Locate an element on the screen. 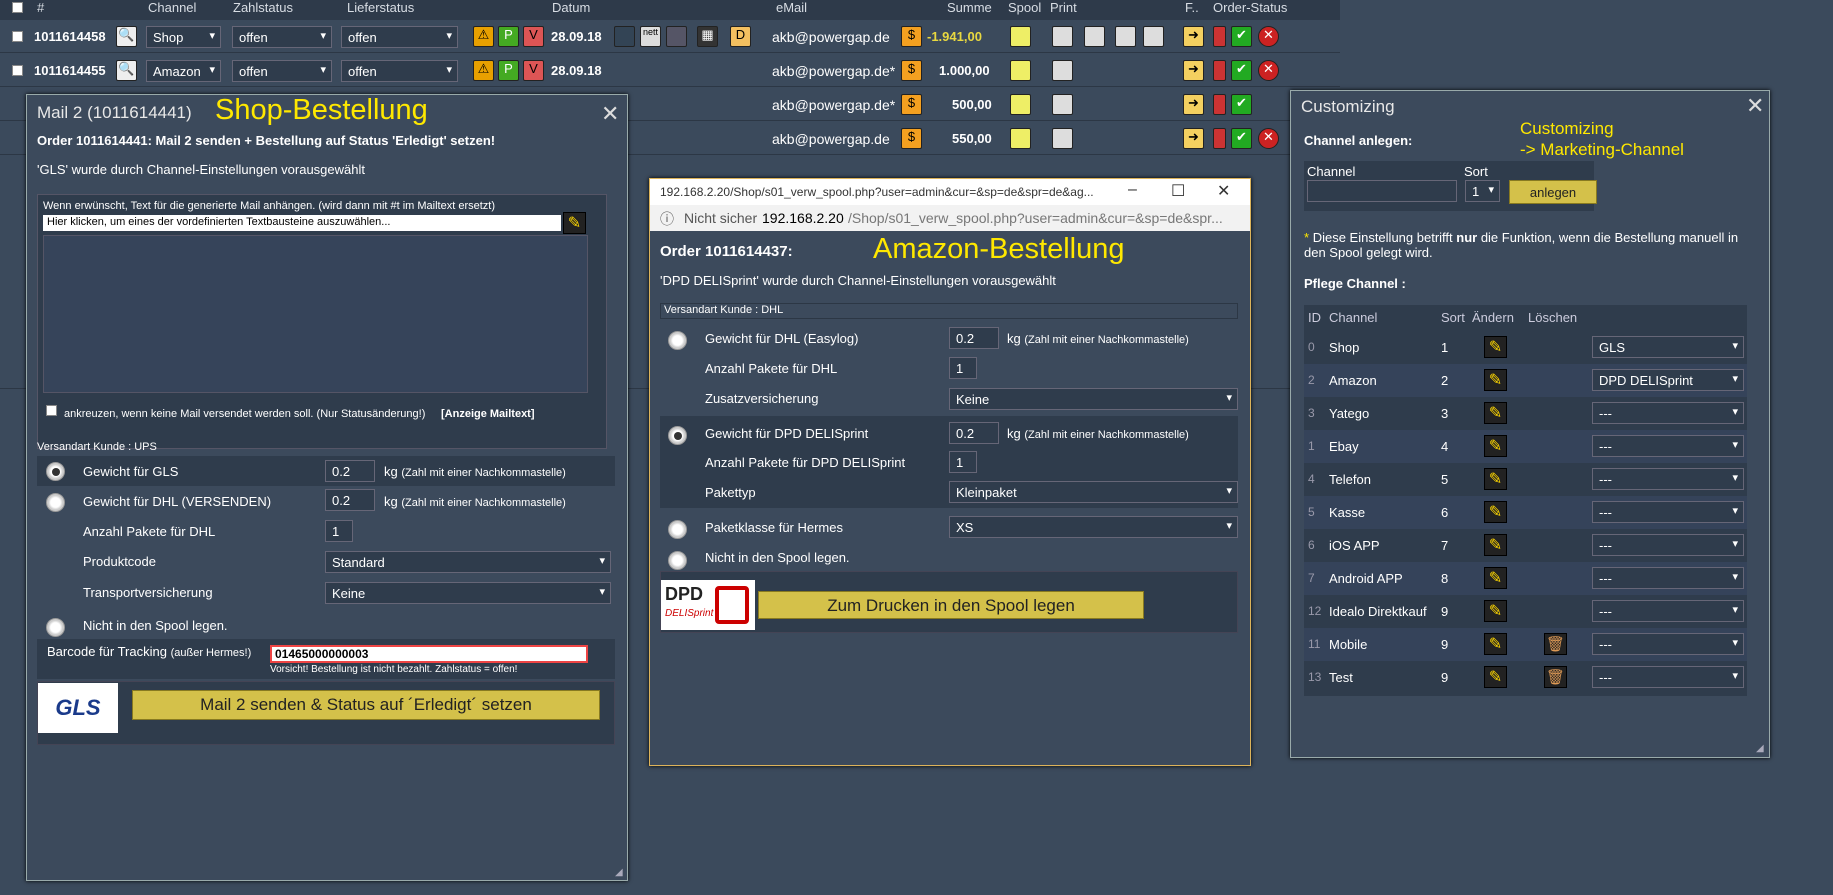 The width and height of the screenshot is (1833, 895). col-datum: Datum is located at coordinates (571, 7).